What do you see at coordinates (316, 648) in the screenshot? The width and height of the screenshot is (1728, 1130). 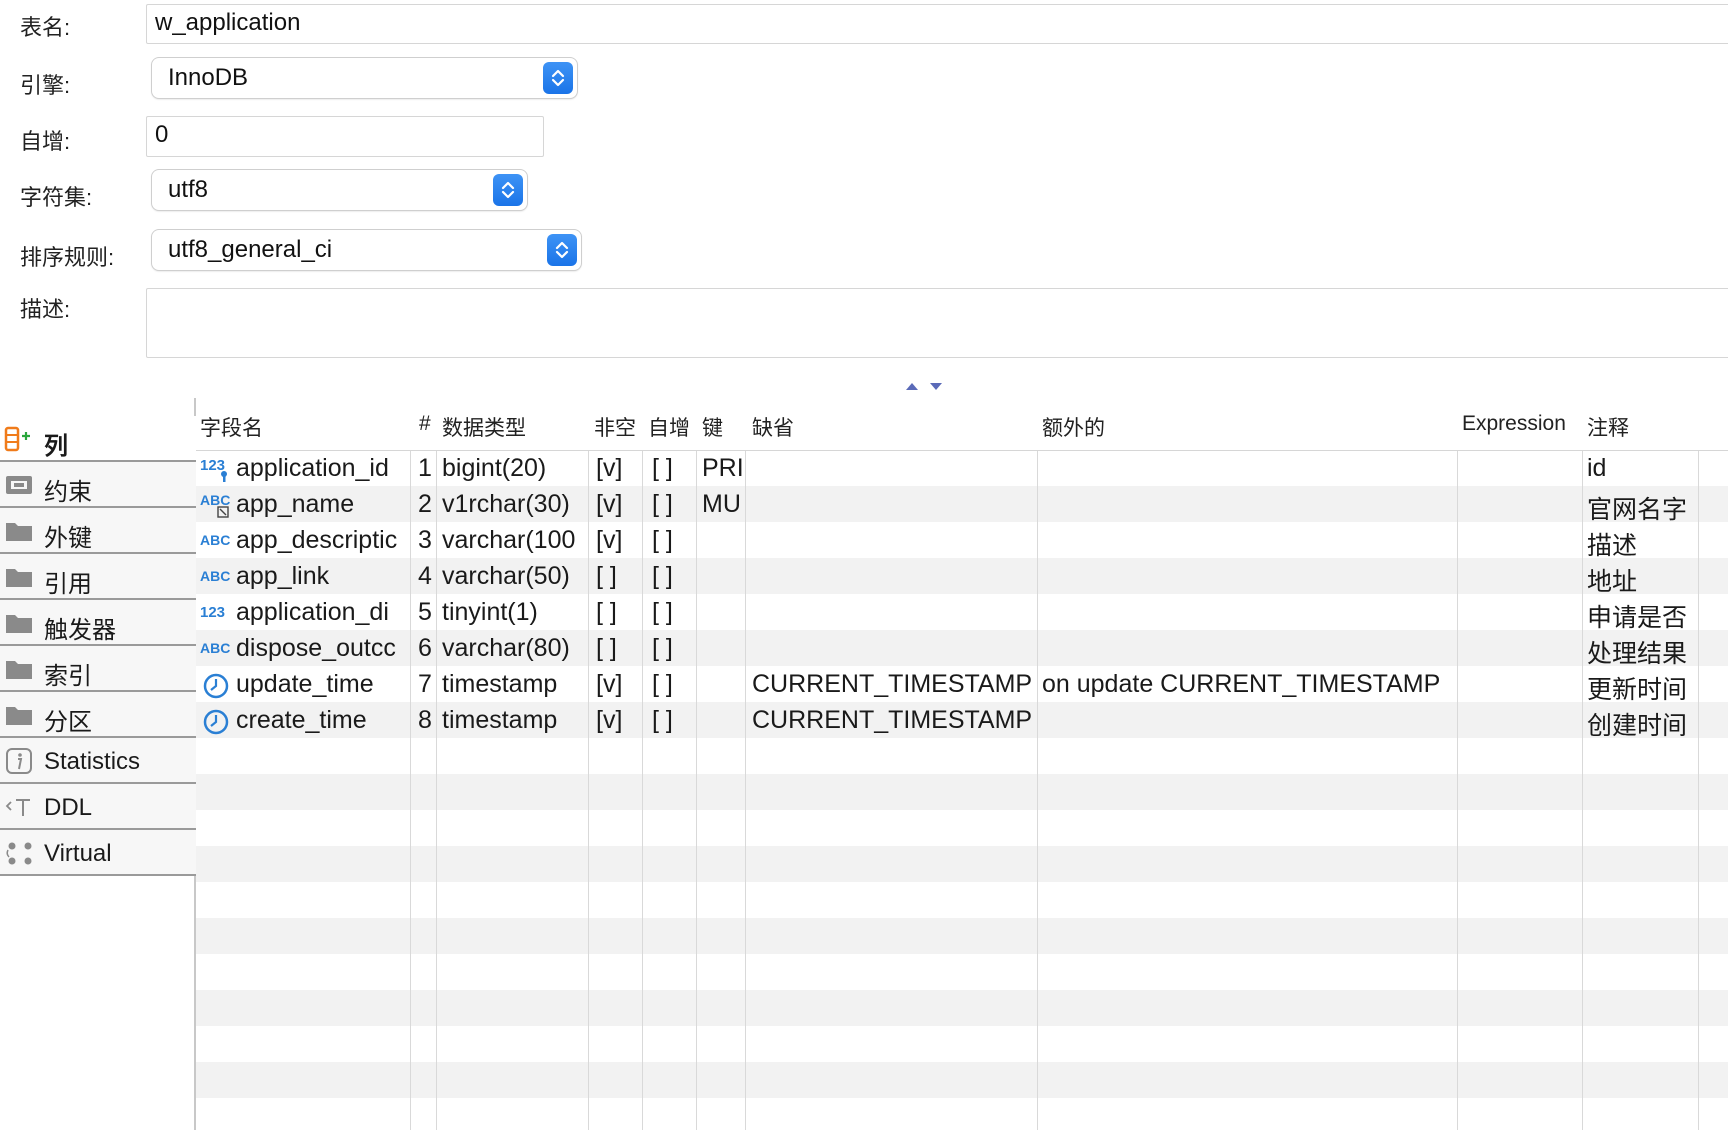 I see `cell-field-name: dispose_outcc` at bounding box center [316, 648].